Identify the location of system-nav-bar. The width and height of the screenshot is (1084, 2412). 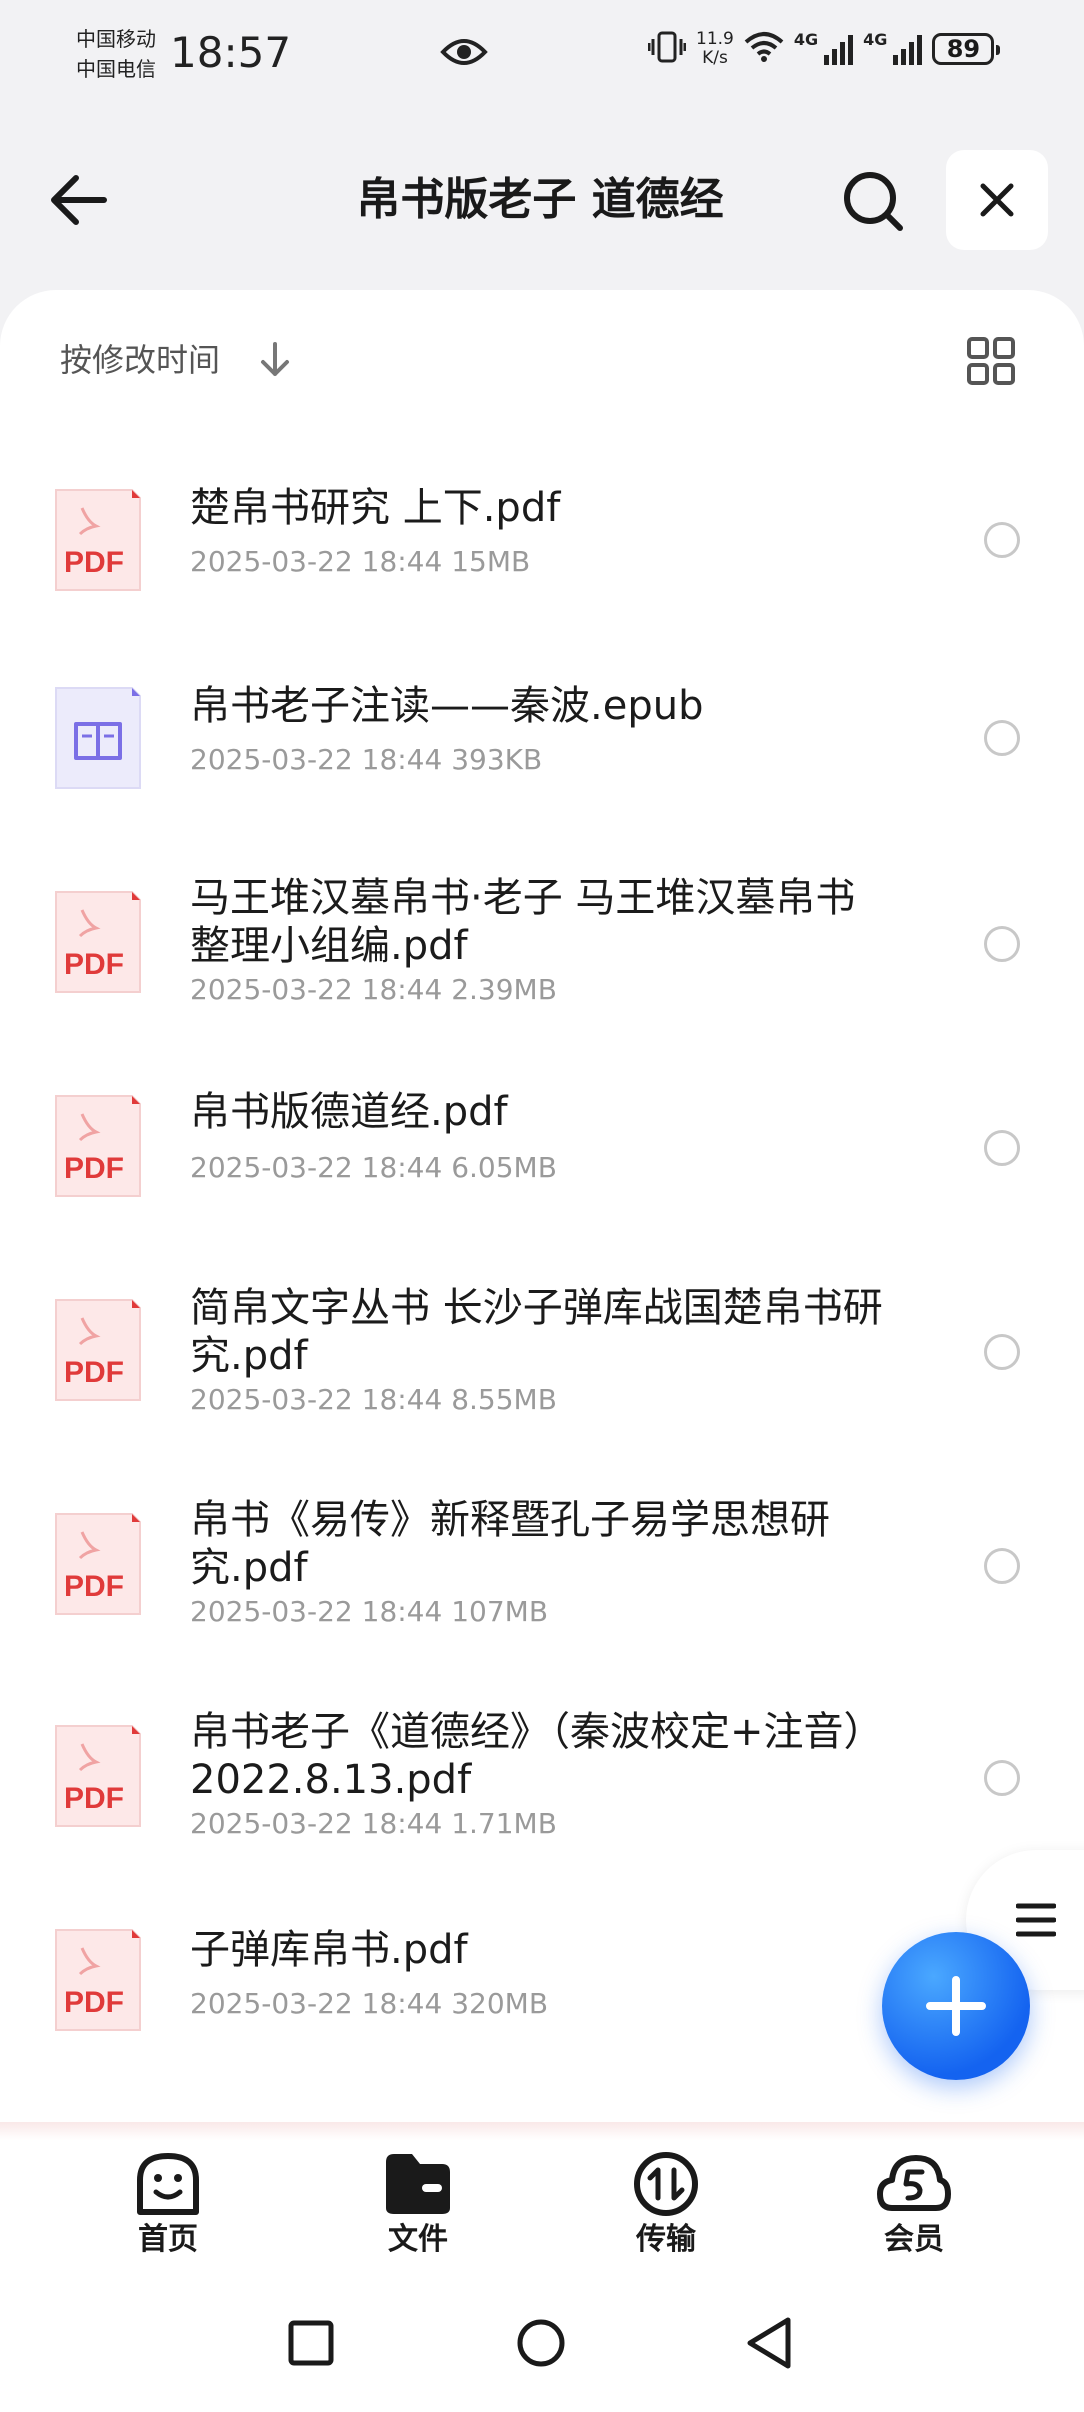
(542, 2346).